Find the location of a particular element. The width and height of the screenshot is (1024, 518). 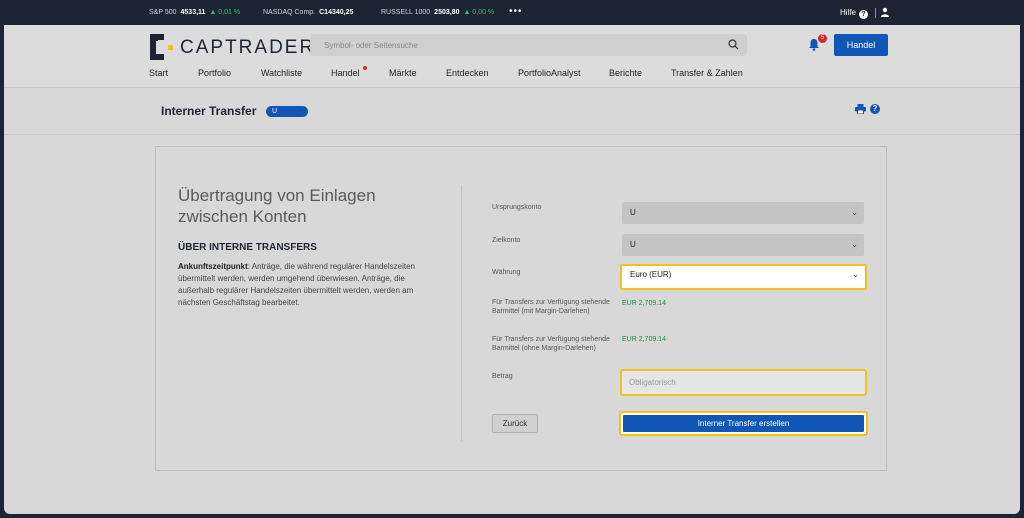

nav-item-start: Start is located at coordinates (158, 73).